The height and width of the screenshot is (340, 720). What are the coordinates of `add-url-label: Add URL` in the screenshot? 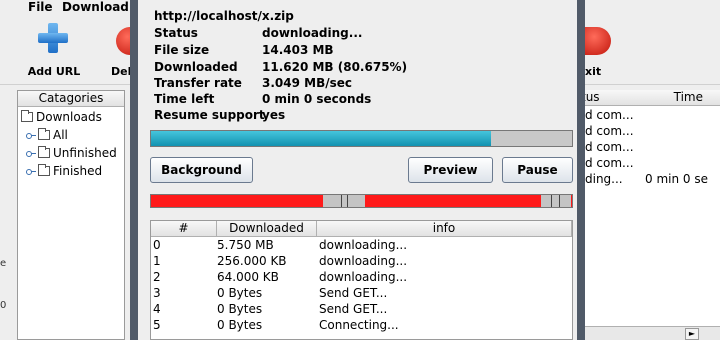 It's located at (54, 71).